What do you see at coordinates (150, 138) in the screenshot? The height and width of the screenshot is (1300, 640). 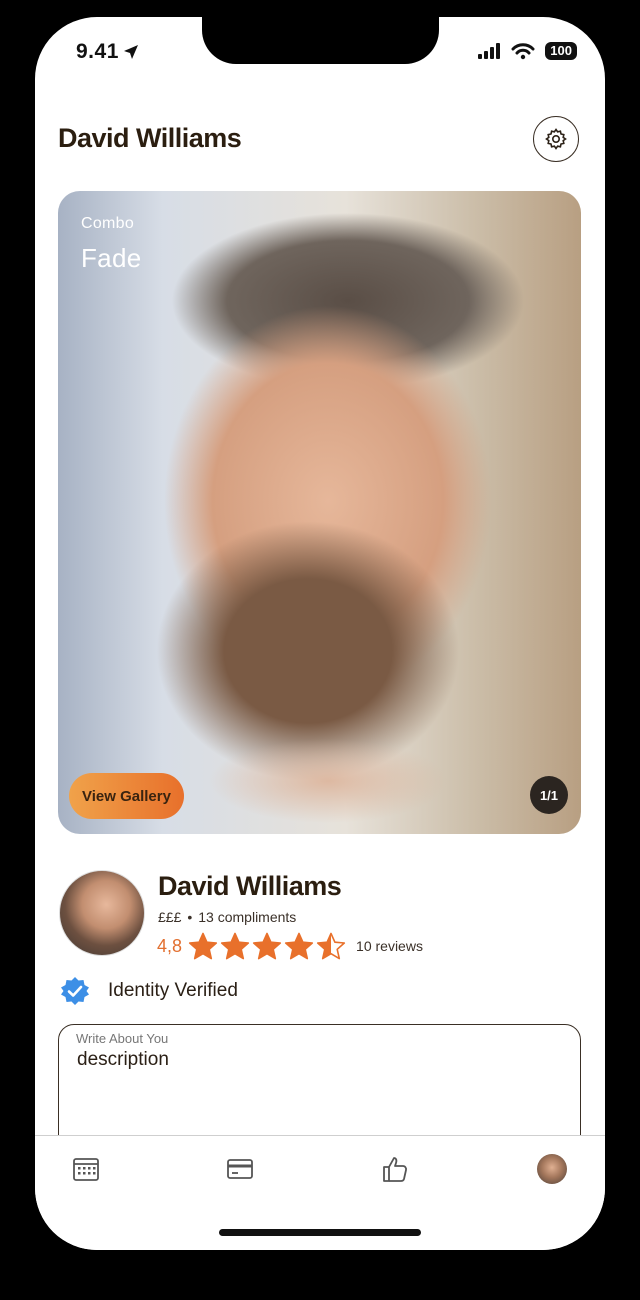 I see `page-title: David Williams` at bounding box center [150, 138].